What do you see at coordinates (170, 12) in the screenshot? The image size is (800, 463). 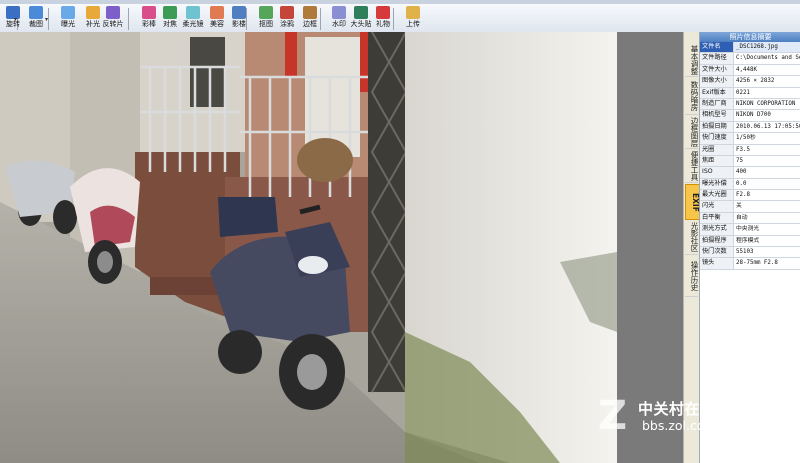 I see `focus-icon` at bounding box center [170, 12].